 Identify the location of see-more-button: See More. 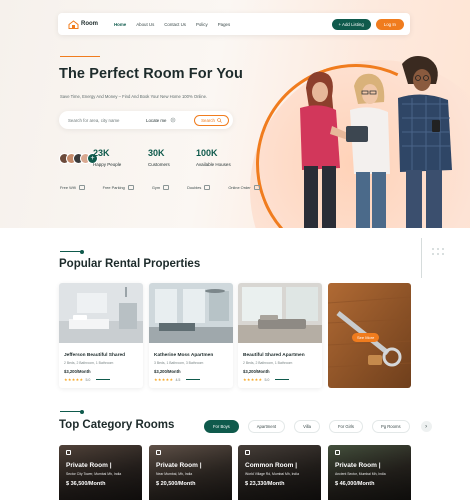
(366, 337).